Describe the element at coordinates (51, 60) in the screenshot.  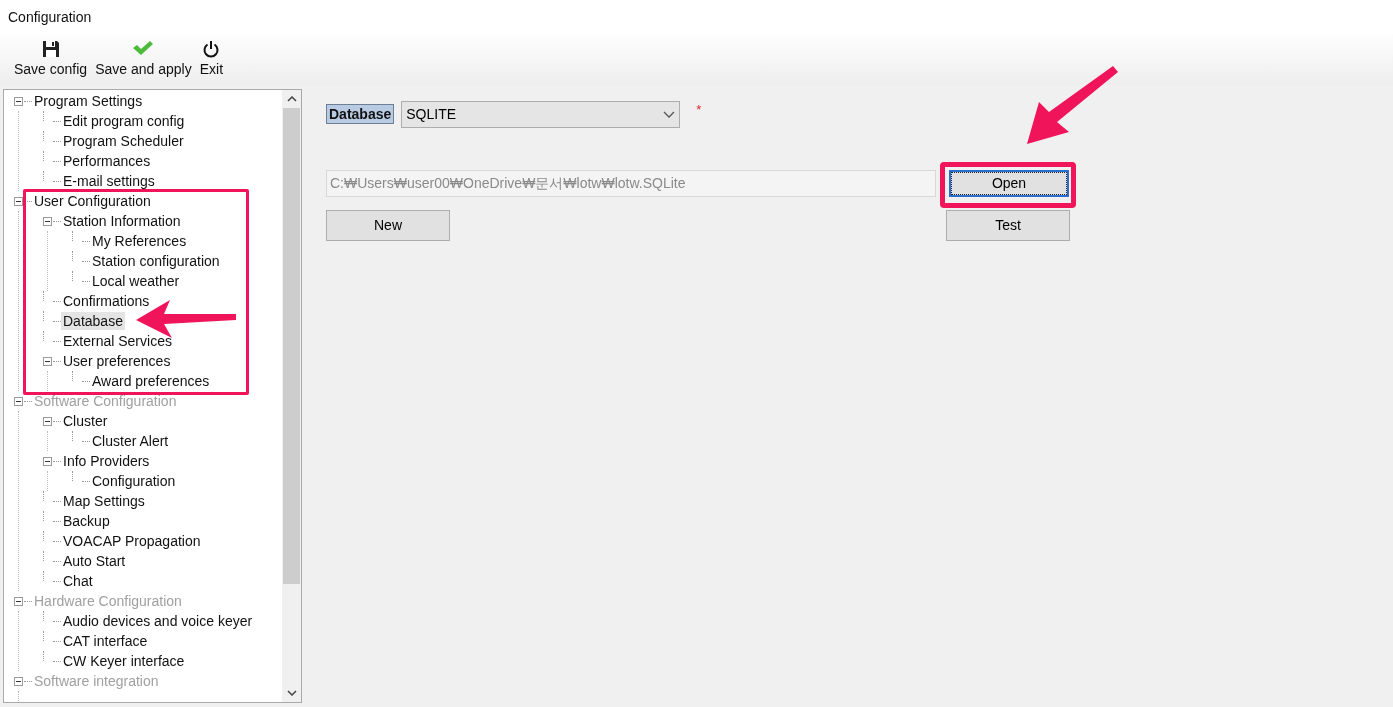
I see `toolbar-button: Save config` at that location.